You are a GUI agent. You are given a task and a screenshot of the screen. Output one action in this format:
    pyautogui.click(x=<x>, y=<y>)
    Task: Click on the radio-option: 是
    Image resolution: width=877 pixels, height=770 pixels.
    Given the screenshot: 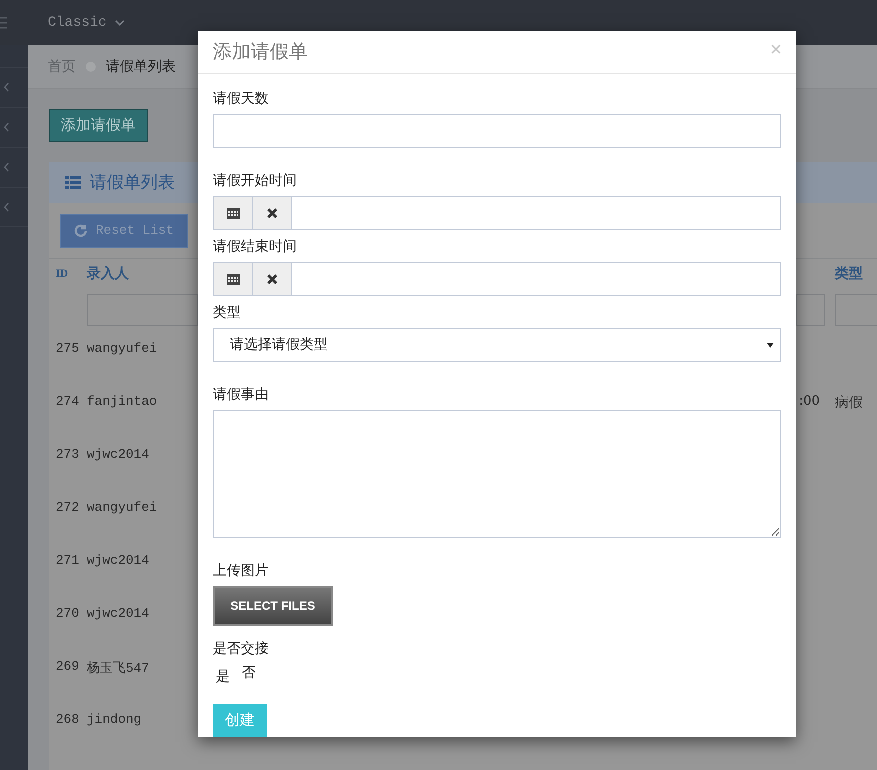 What is the action you would take?
    pyautogui.click(x=223, y=677)
    